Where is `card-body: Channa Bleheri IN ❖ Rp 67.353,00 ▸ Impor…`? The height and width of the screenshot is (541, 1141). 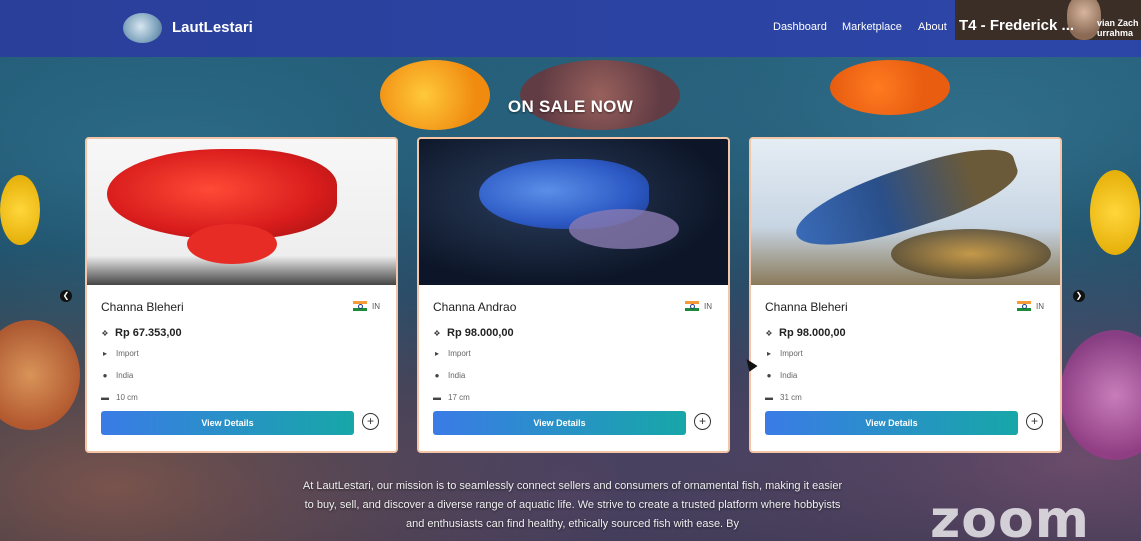 card-body: Channa Bleheri IN ❖ Rp 67.353,00 ▸ Impor… is located at coordinates (241, 368).